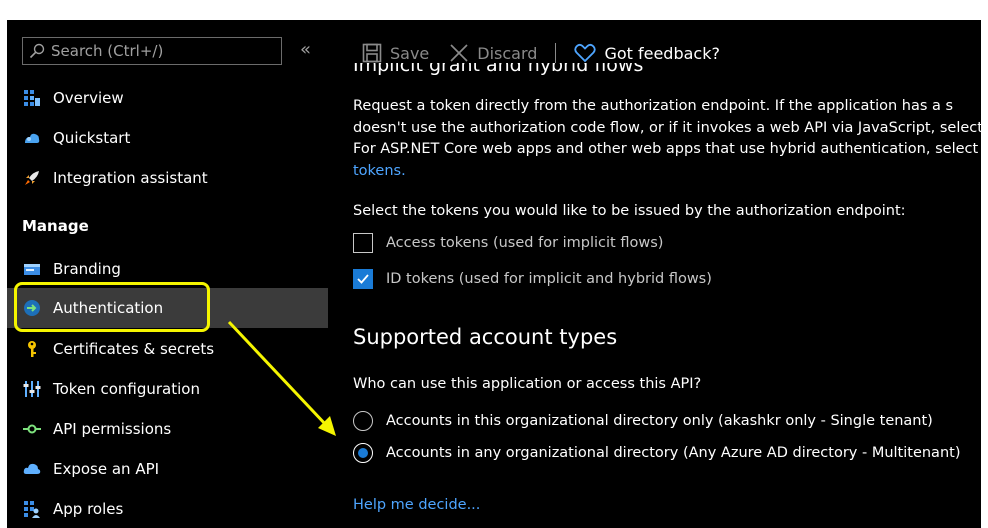  I want to click on sidebar-item-integration-assistant: Integration assistant, so click(167, 178).